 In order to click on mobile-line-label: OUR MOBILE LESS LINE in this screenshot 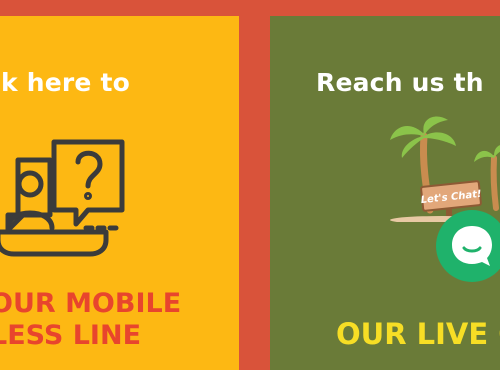, I will do `click(90, 320)`.